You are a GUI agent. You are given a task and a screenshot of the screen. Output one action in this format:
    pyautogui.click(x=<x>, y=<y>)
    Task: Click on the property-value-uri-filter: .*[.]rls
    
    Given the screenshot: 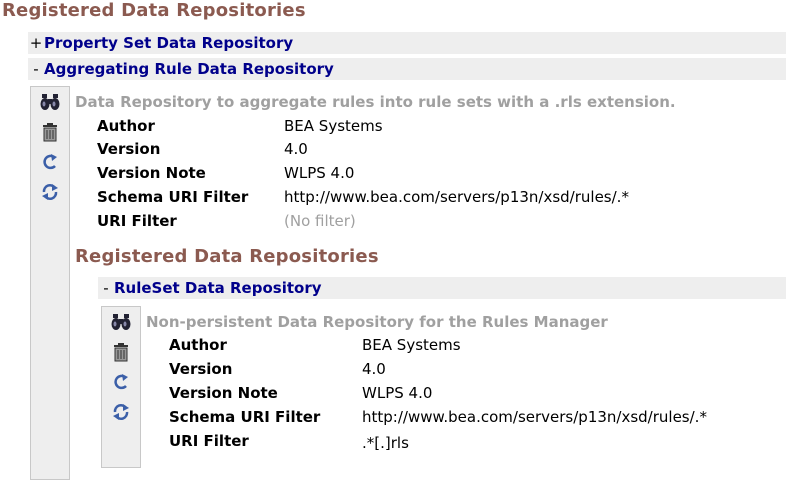 What is the action you would take?
    pyautogui.click(x=385, y=443)
    